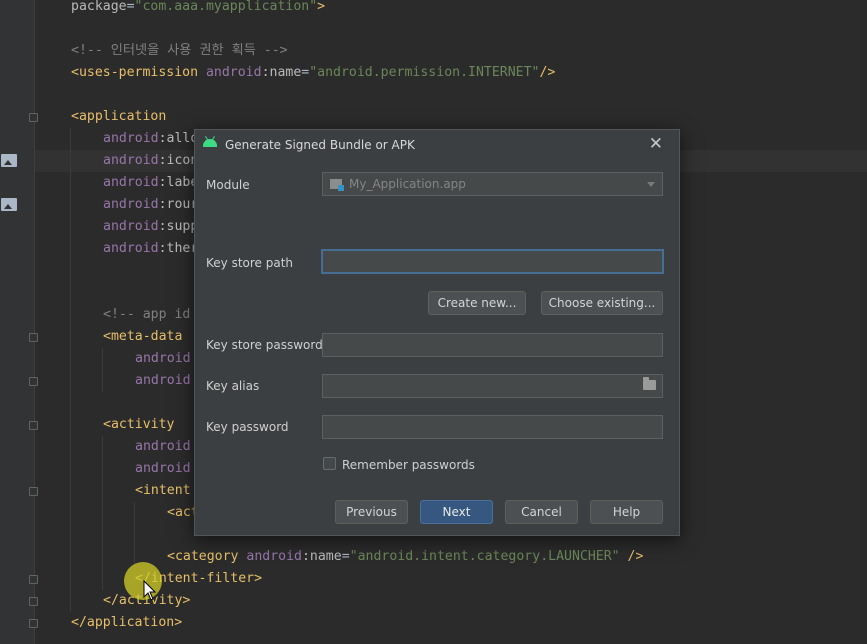  What do you see at coordinates (649, 383) in the screenshot?
I see `folder-icon` at bounding box center [649, 383].